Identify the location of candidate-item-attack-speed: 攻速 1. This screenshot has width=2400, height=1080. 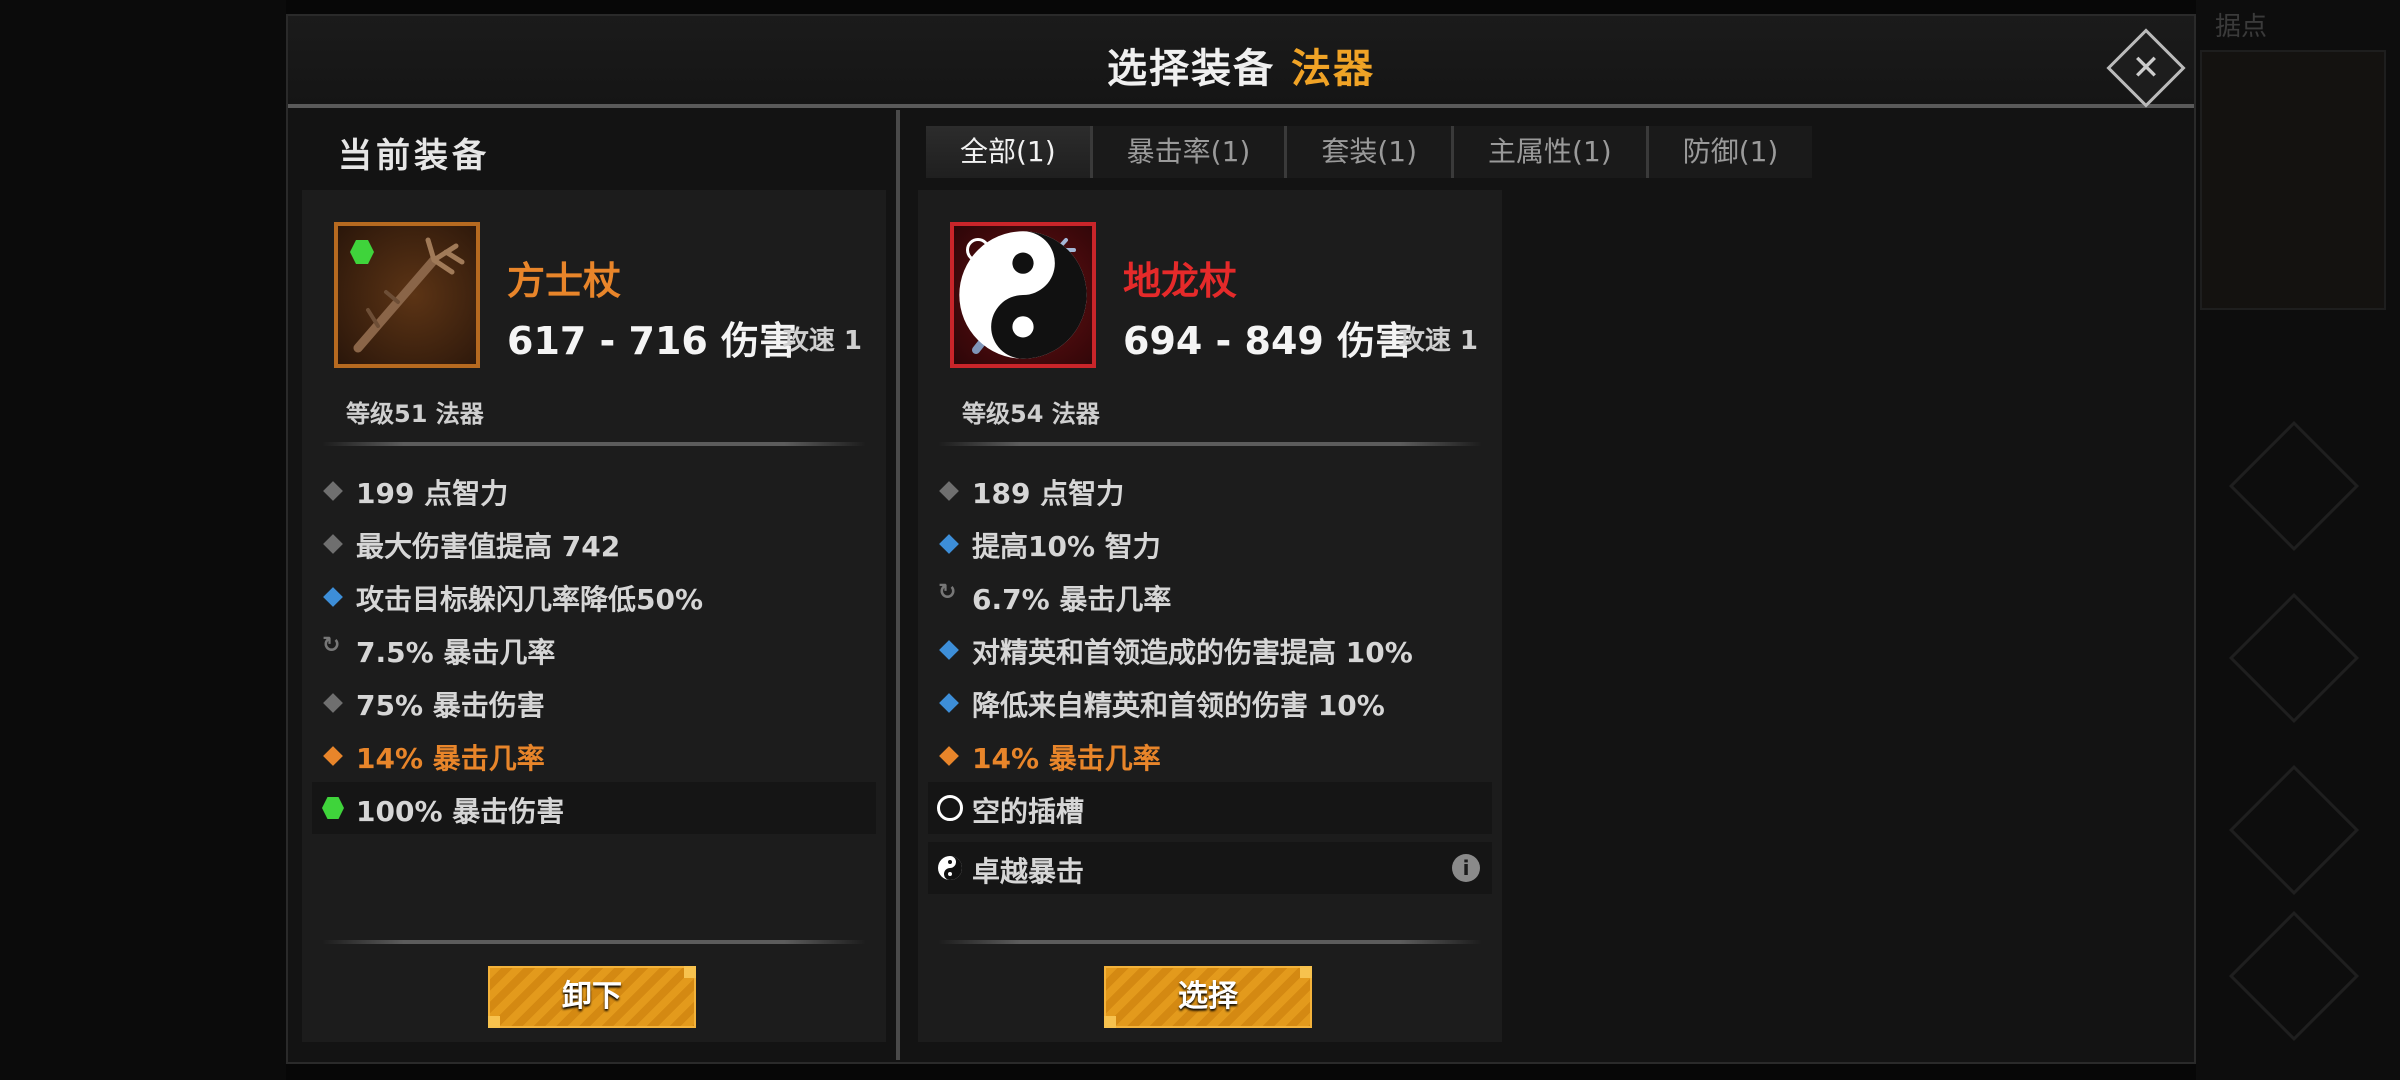
(1438, 341).